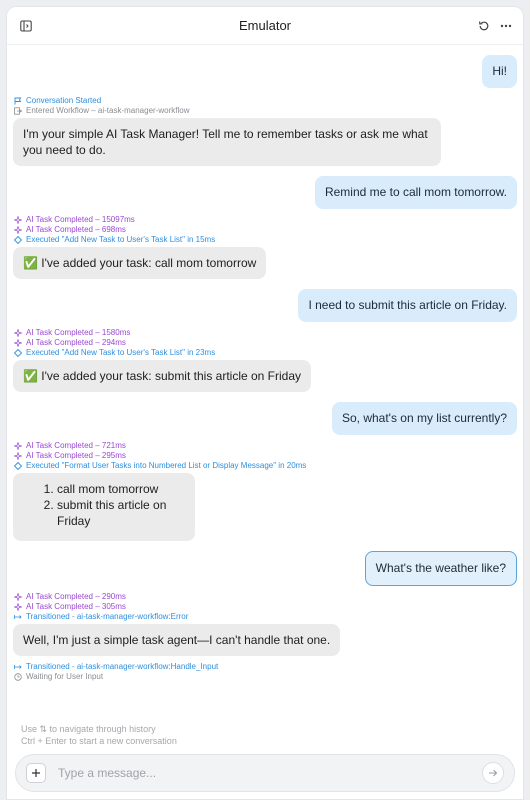 This screenshot has height=800, width=530. I want to click on list-item: call mom tomorrow, so click(121, 489).